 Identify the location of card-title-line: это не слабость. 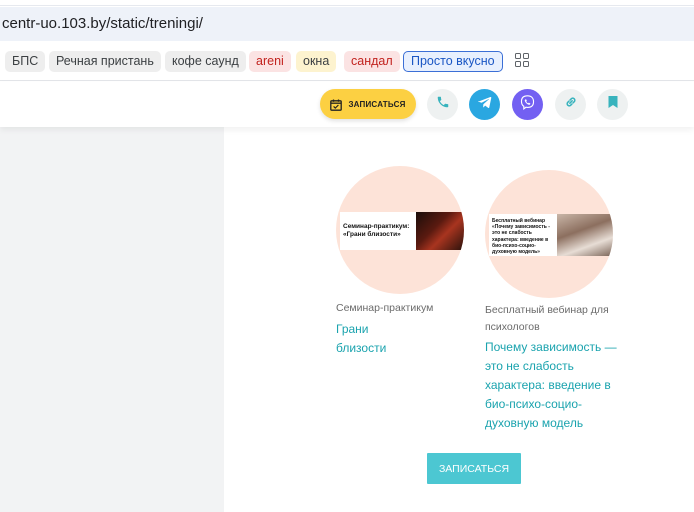
(551, 366).